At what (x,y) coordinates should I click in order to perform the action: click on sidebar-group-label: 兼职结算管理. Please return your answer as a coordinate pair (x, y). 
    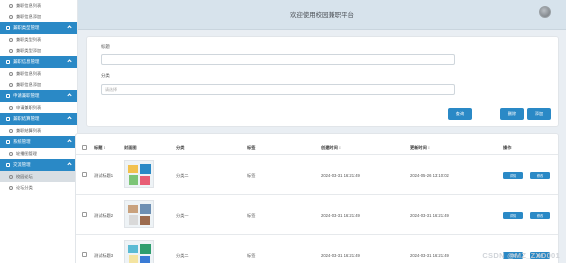
    Looking at the image, I should click on (26, 118).